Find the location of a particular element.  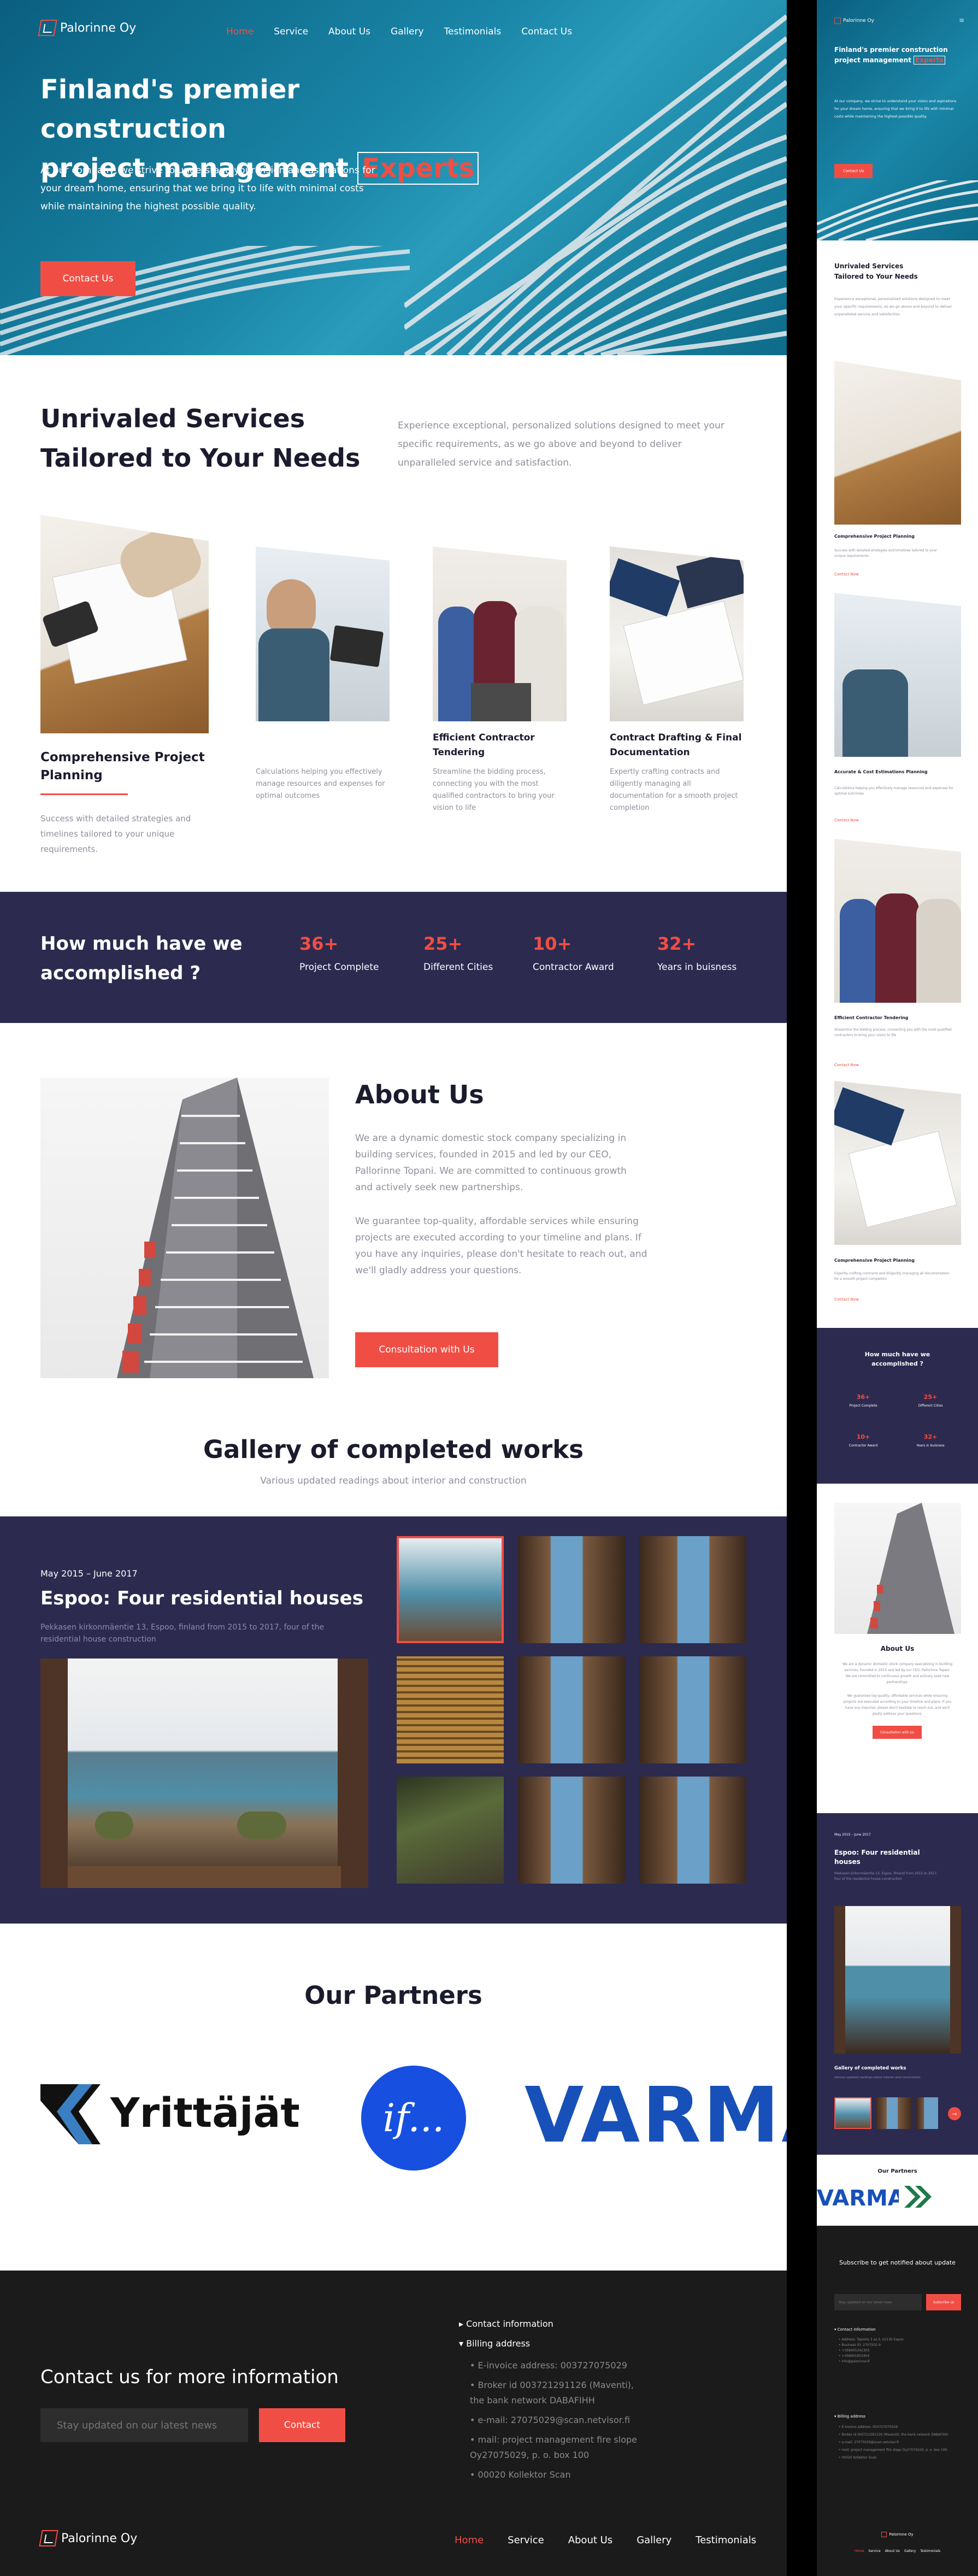

about-consultation-button: Consultation with Us is located at coordinates (426, 1349).